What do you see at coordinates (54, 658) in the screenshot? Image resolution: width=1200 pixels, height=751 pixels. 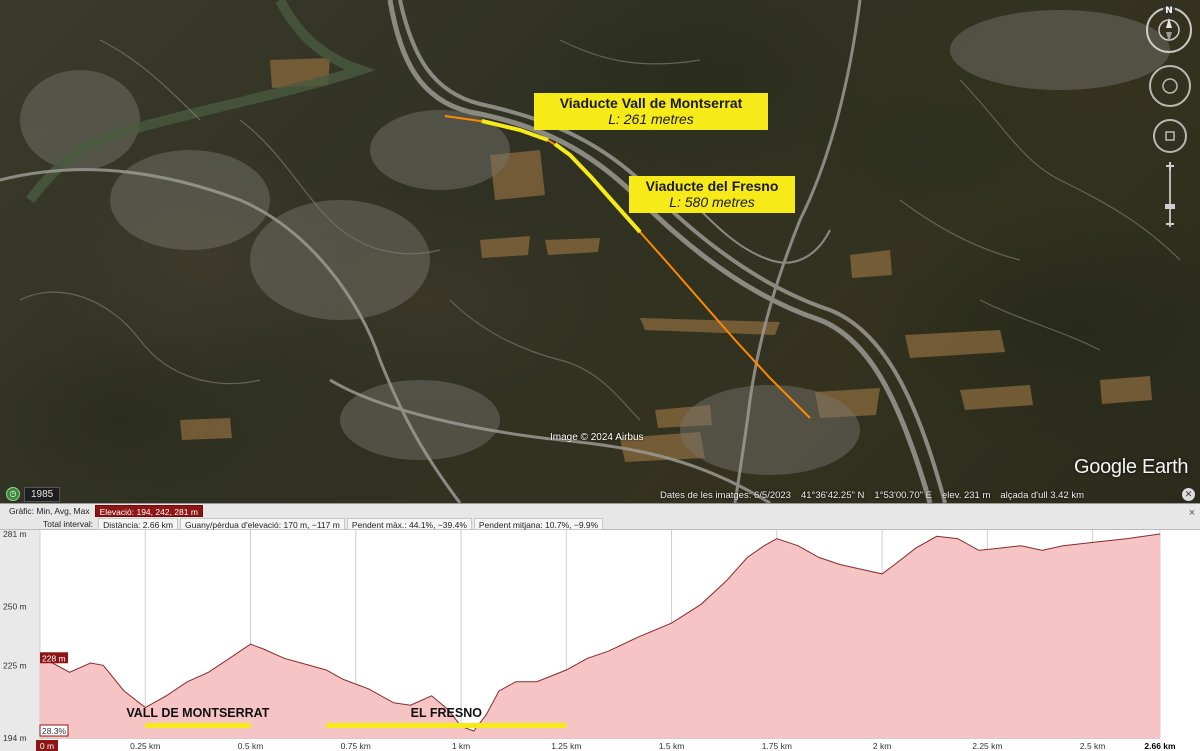 I see `start-elevation-label: 228 m` at bounding box center [54, 658].